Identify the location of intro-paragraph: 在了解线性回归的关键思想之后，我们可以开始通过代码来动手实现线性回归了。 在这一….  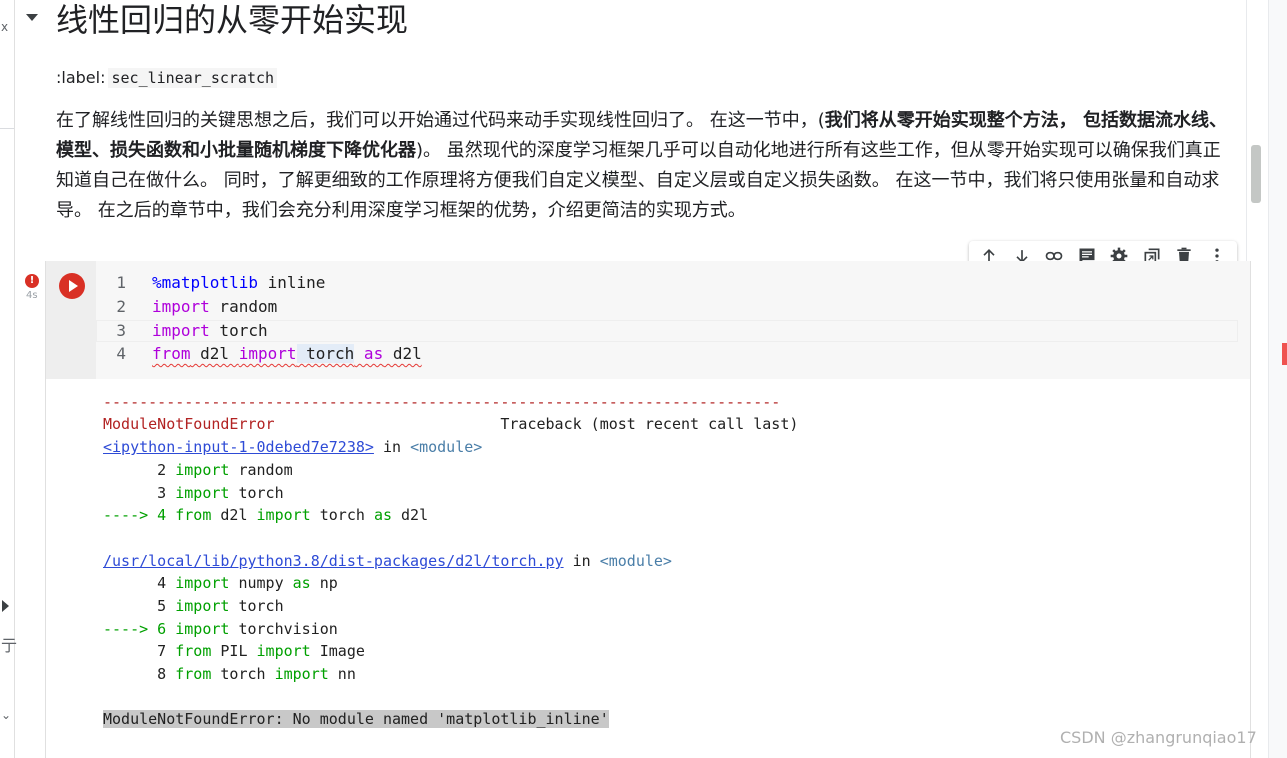
(646, 166).